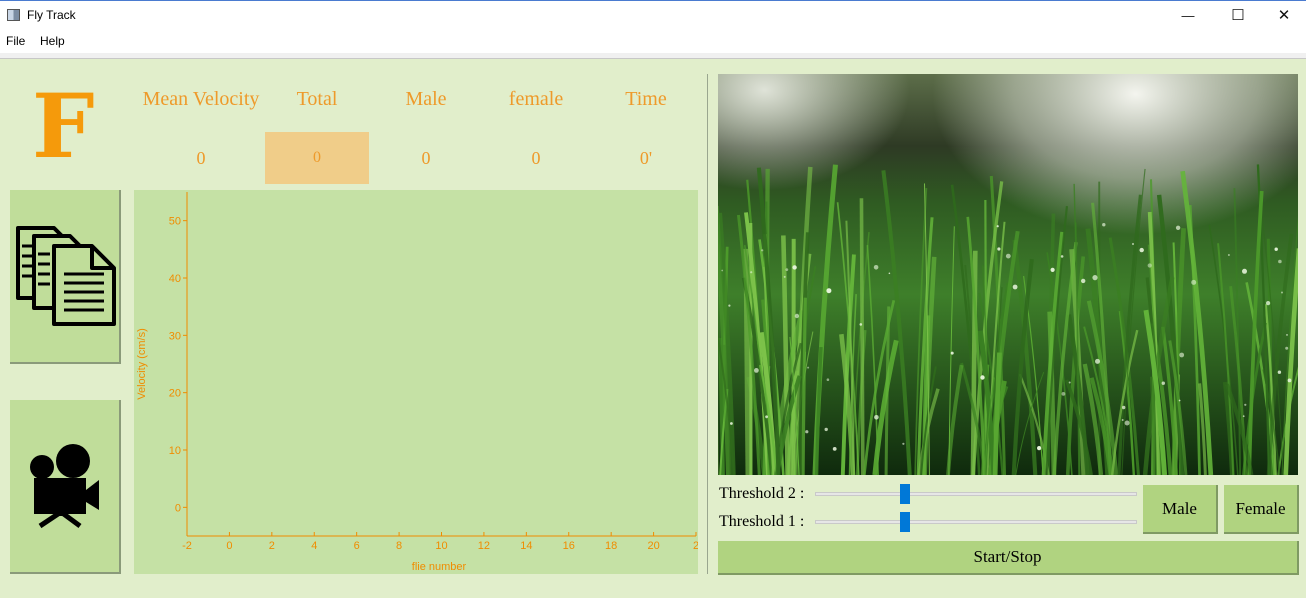  What do you see at coordinates (862, 336) in the screenshot?
I see `grass-blade` at bounding box center [862, 336].